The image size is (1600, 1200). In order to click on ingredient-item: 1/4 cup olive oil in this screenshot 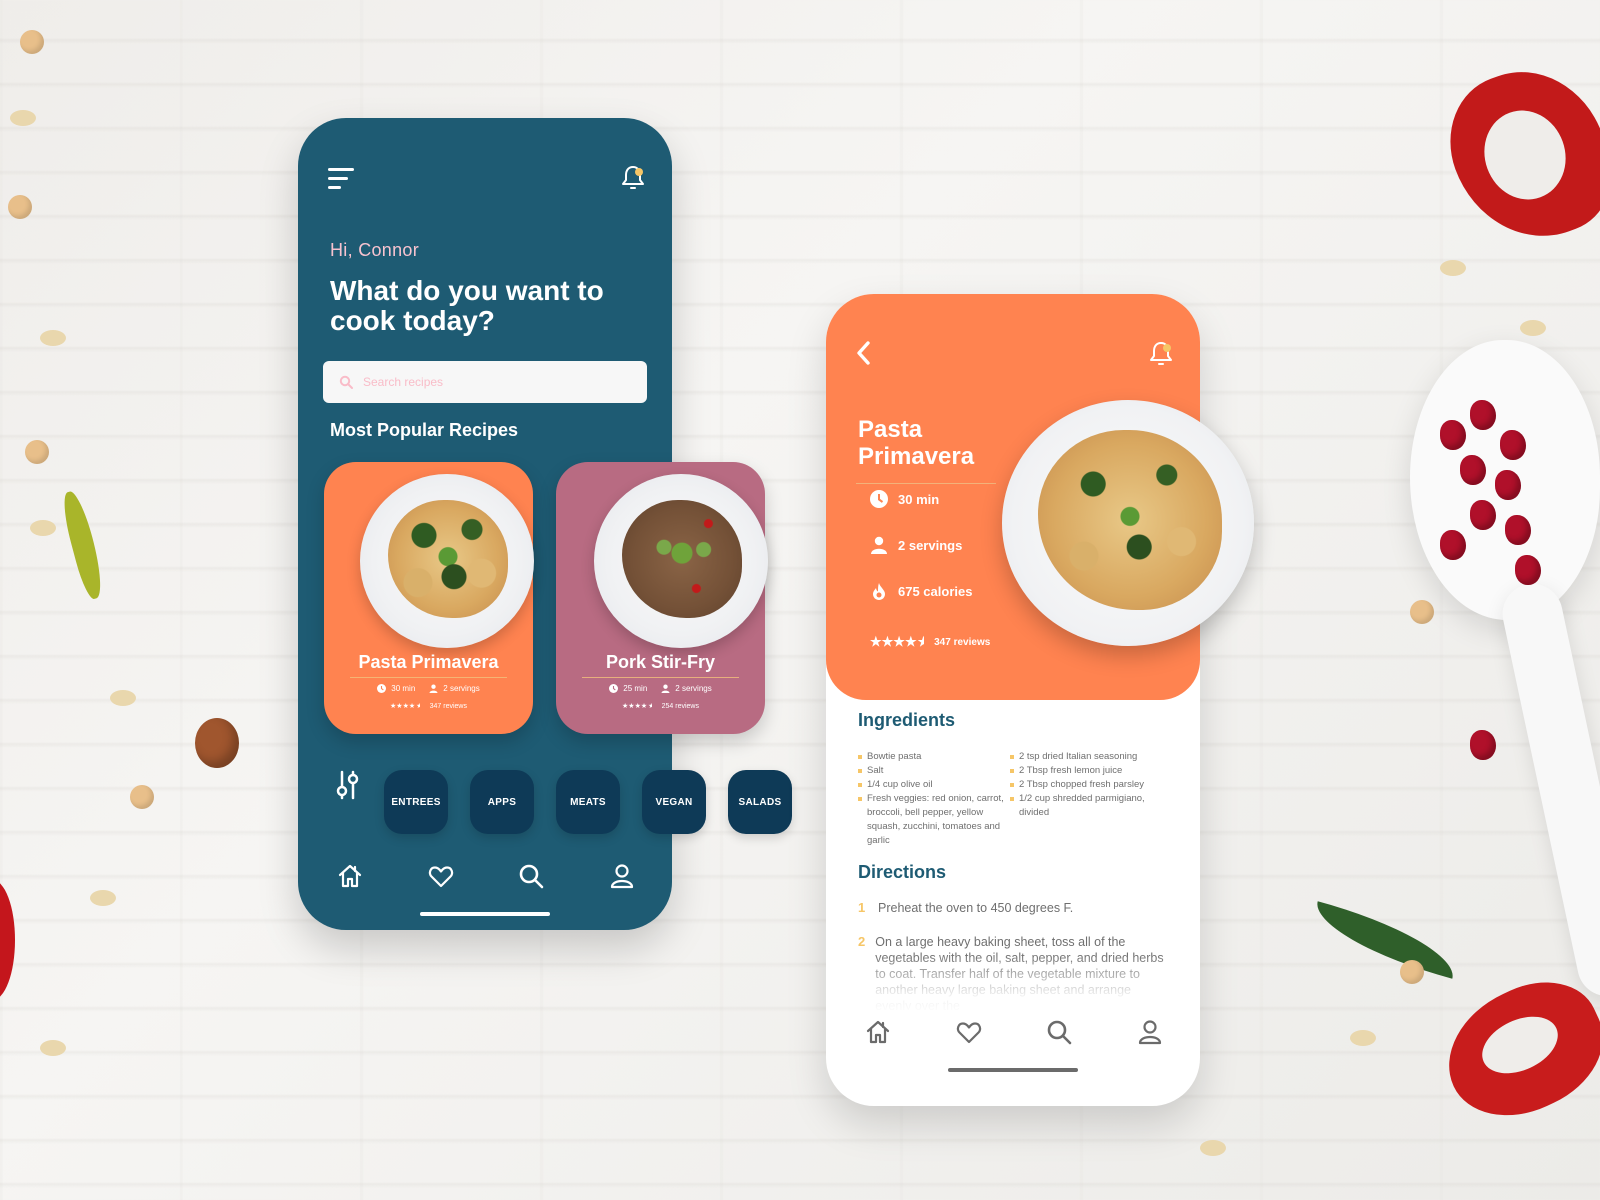, I will do `click(933, 785)`.